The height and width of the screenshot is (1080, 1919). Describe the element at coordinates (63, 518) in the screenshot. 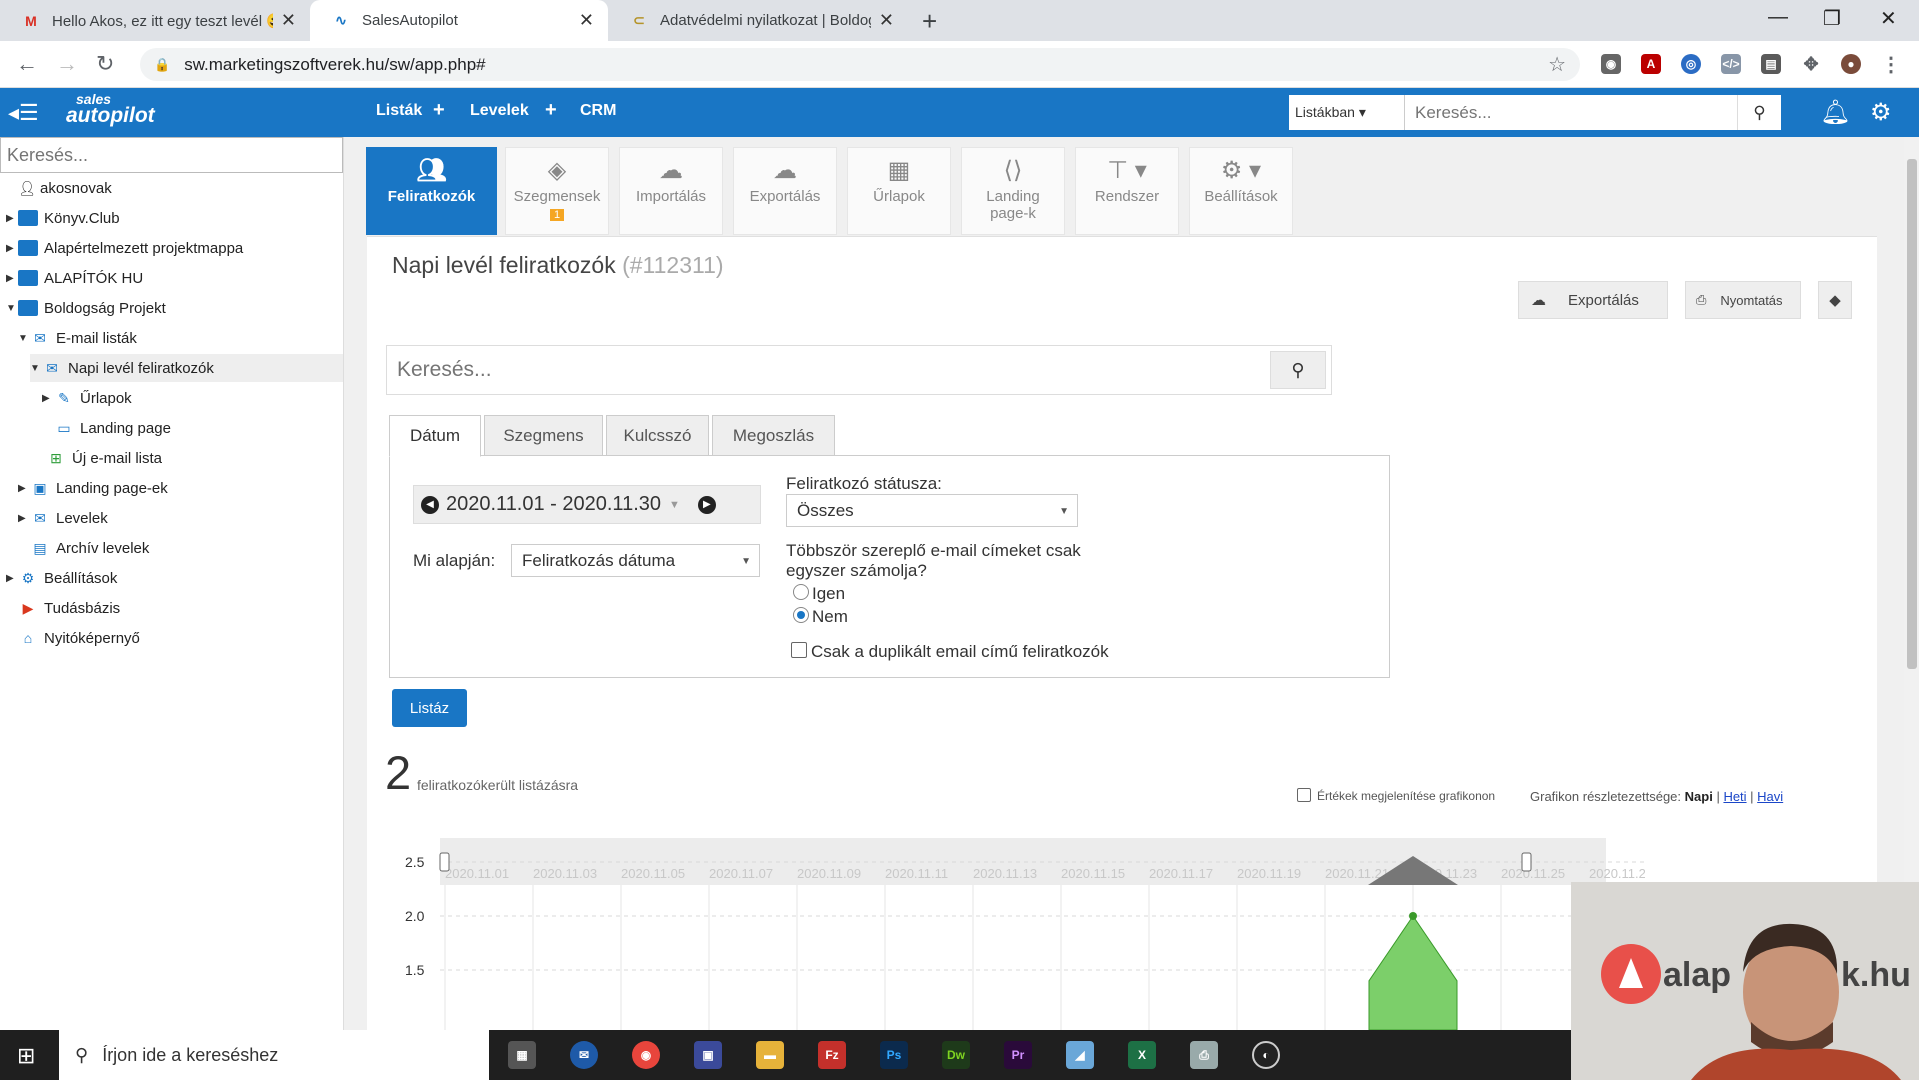

I see `sidebar-item-levelek: ▶ ✉ Levelek` at that location.